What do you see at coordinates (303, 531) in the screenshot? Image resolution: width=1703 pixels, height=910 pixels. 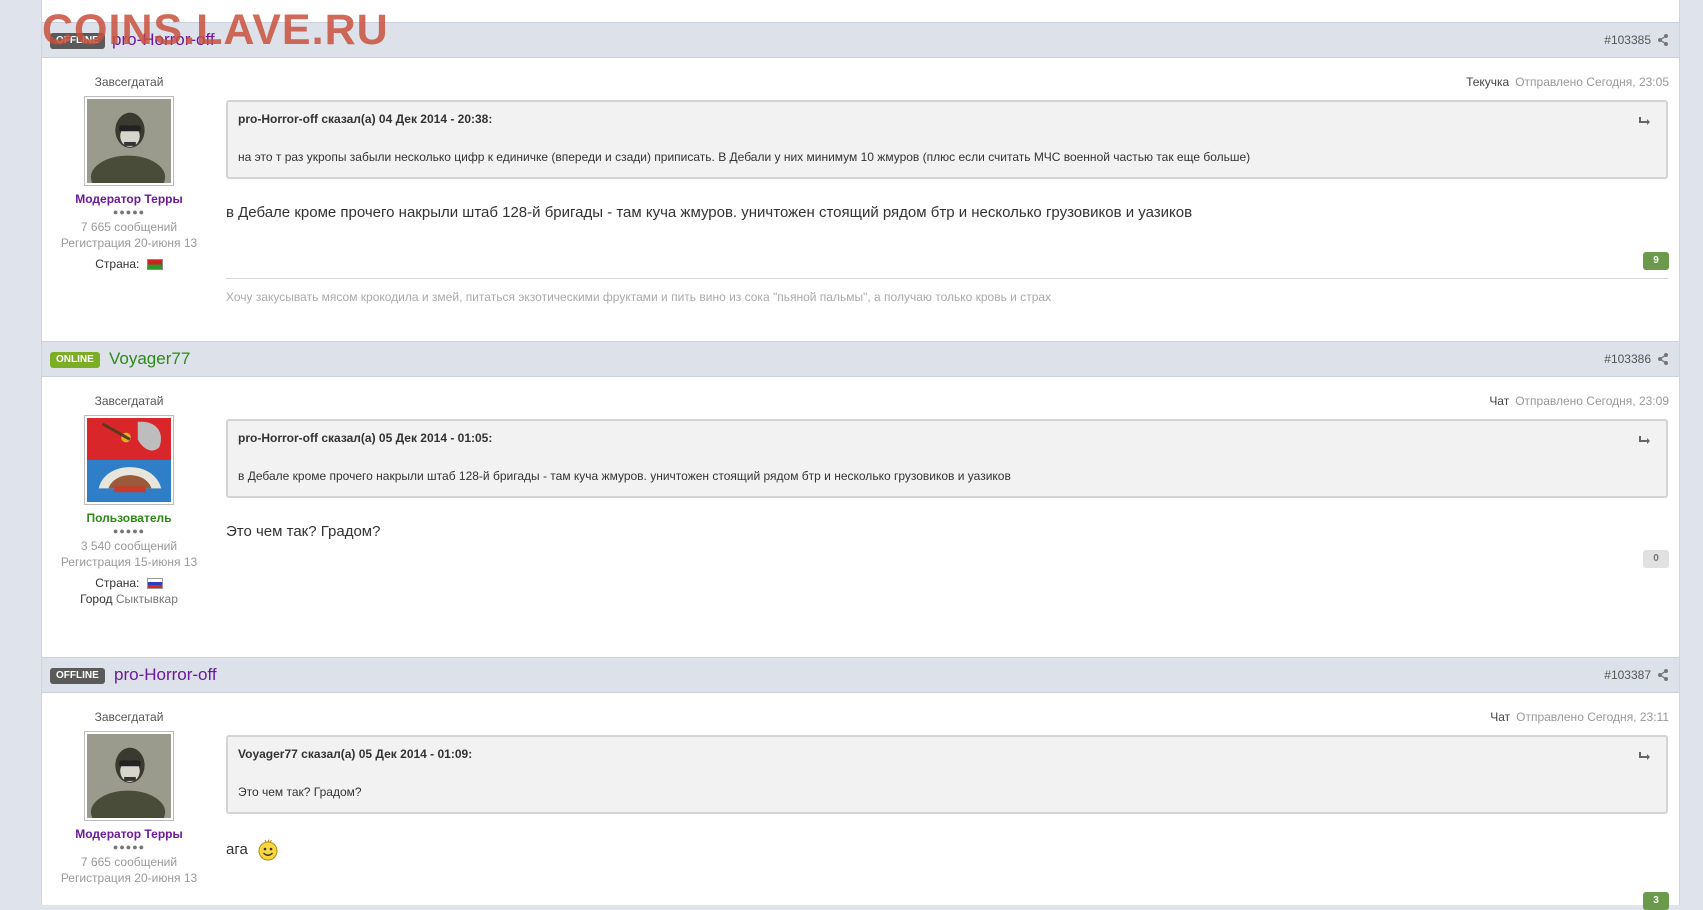 I see `post-body: Это чем так? Градом?` at bounding box center [303, 531].